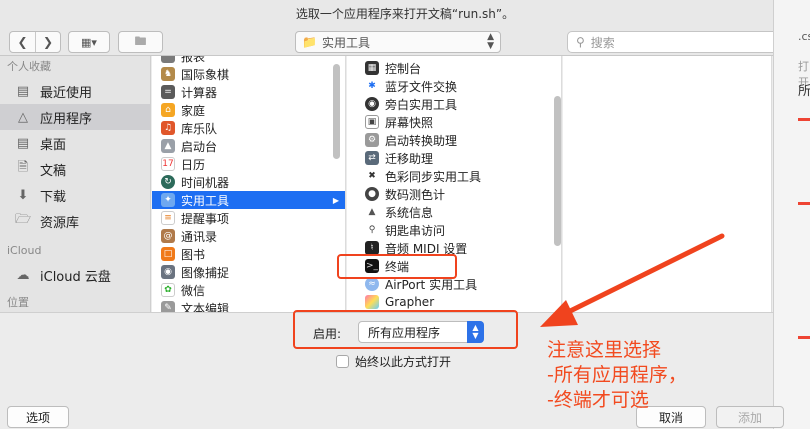  I want to click on annotation-line: 注意这里选择, so click(604, 350).